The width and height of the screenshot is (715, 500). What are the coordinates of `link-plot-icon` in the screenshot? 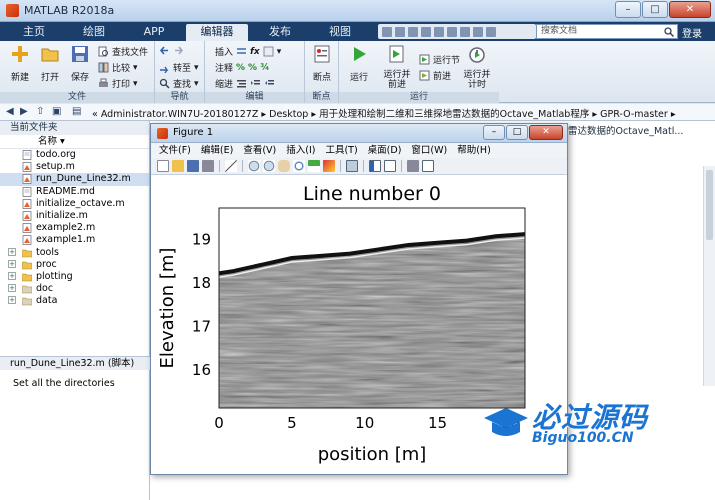 It's located at (352, 166).